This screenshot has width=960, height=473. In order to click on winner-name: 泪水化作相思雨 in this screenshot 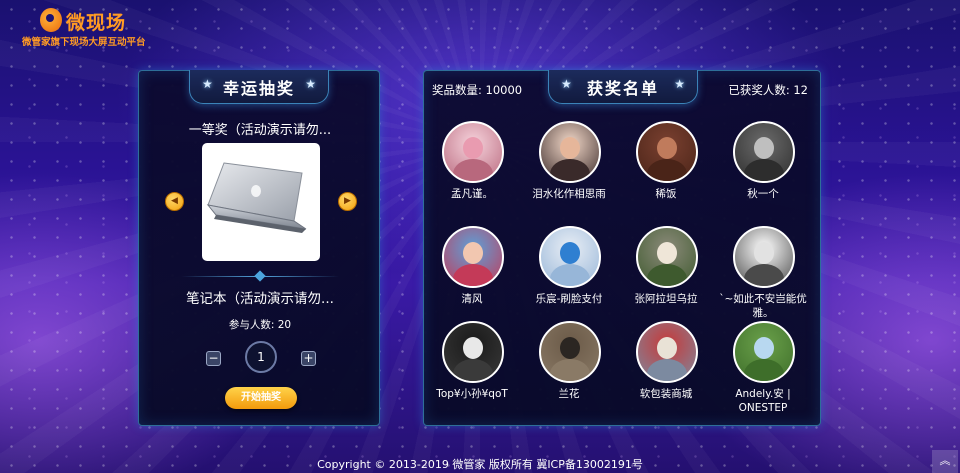, I will do `click(569, 194)`.